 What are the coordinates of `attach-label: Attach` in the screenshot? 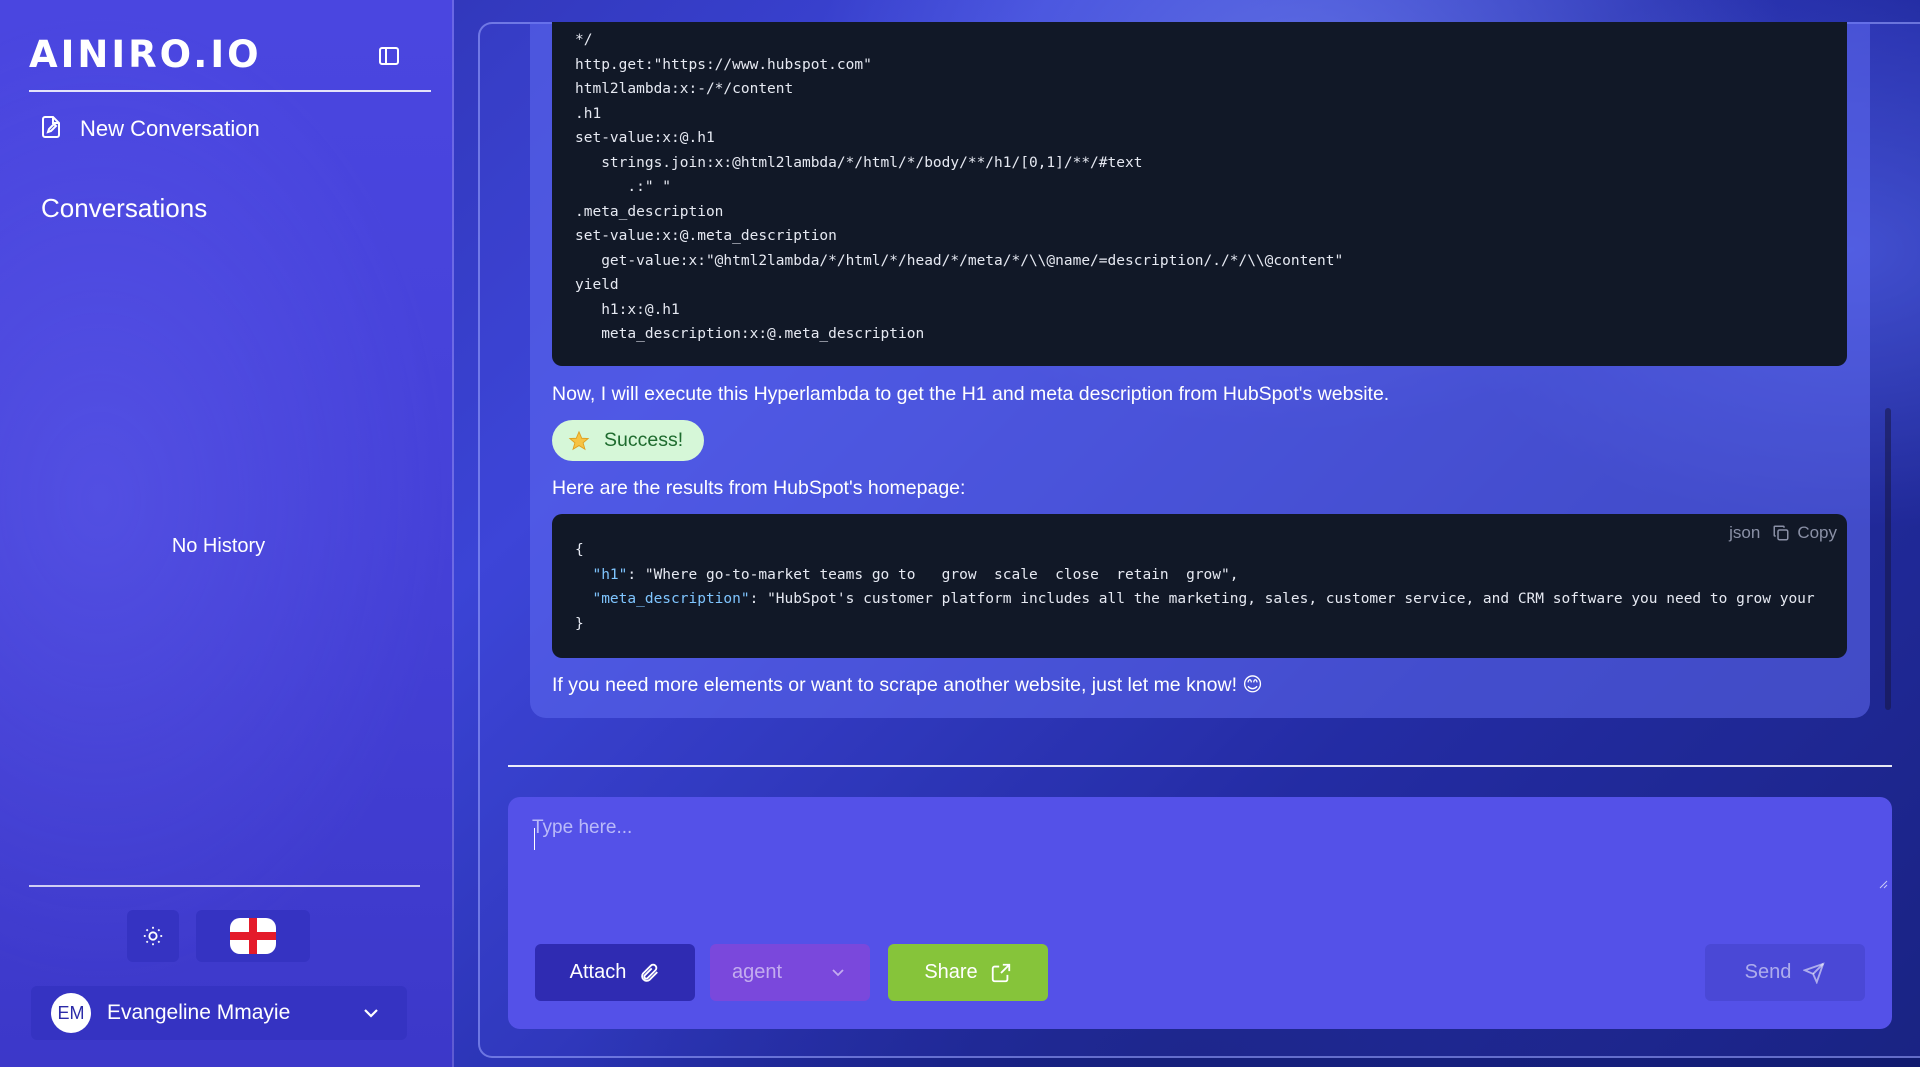 It's located at (598, 972).